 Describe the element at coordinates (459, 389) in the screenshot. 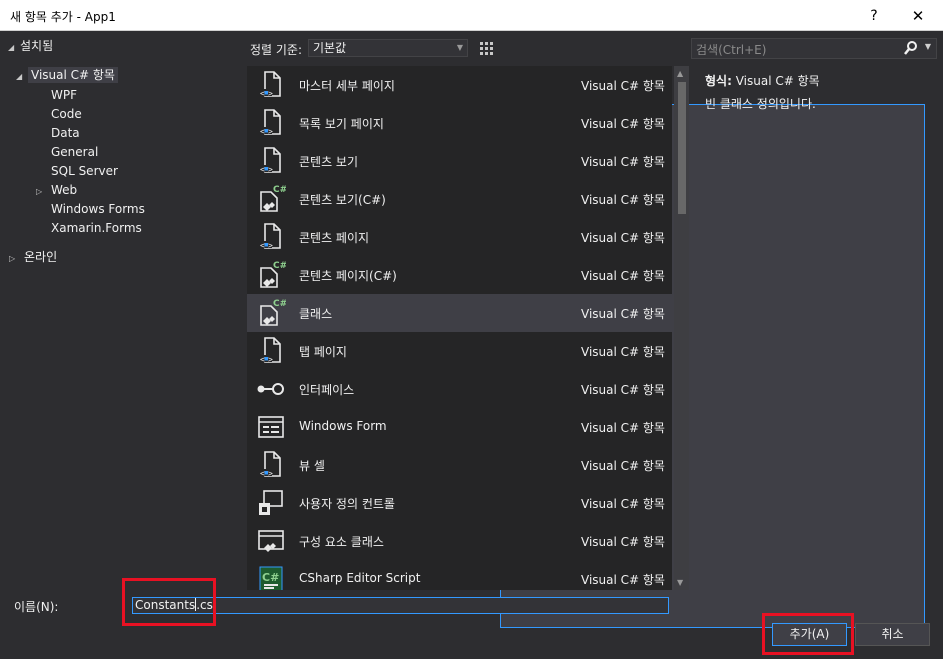

I see `template-item: 인터페이스 Visual C# 항목` at that location.